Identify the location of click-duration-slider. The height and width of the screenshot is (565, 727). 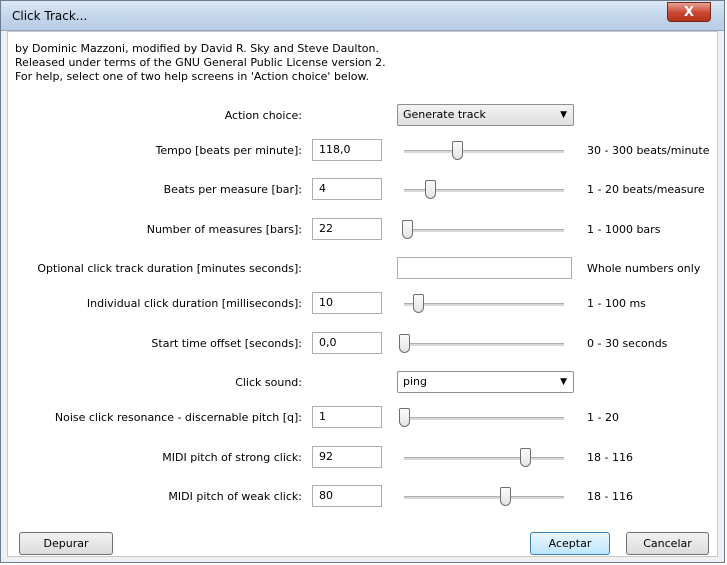
(484, 304).